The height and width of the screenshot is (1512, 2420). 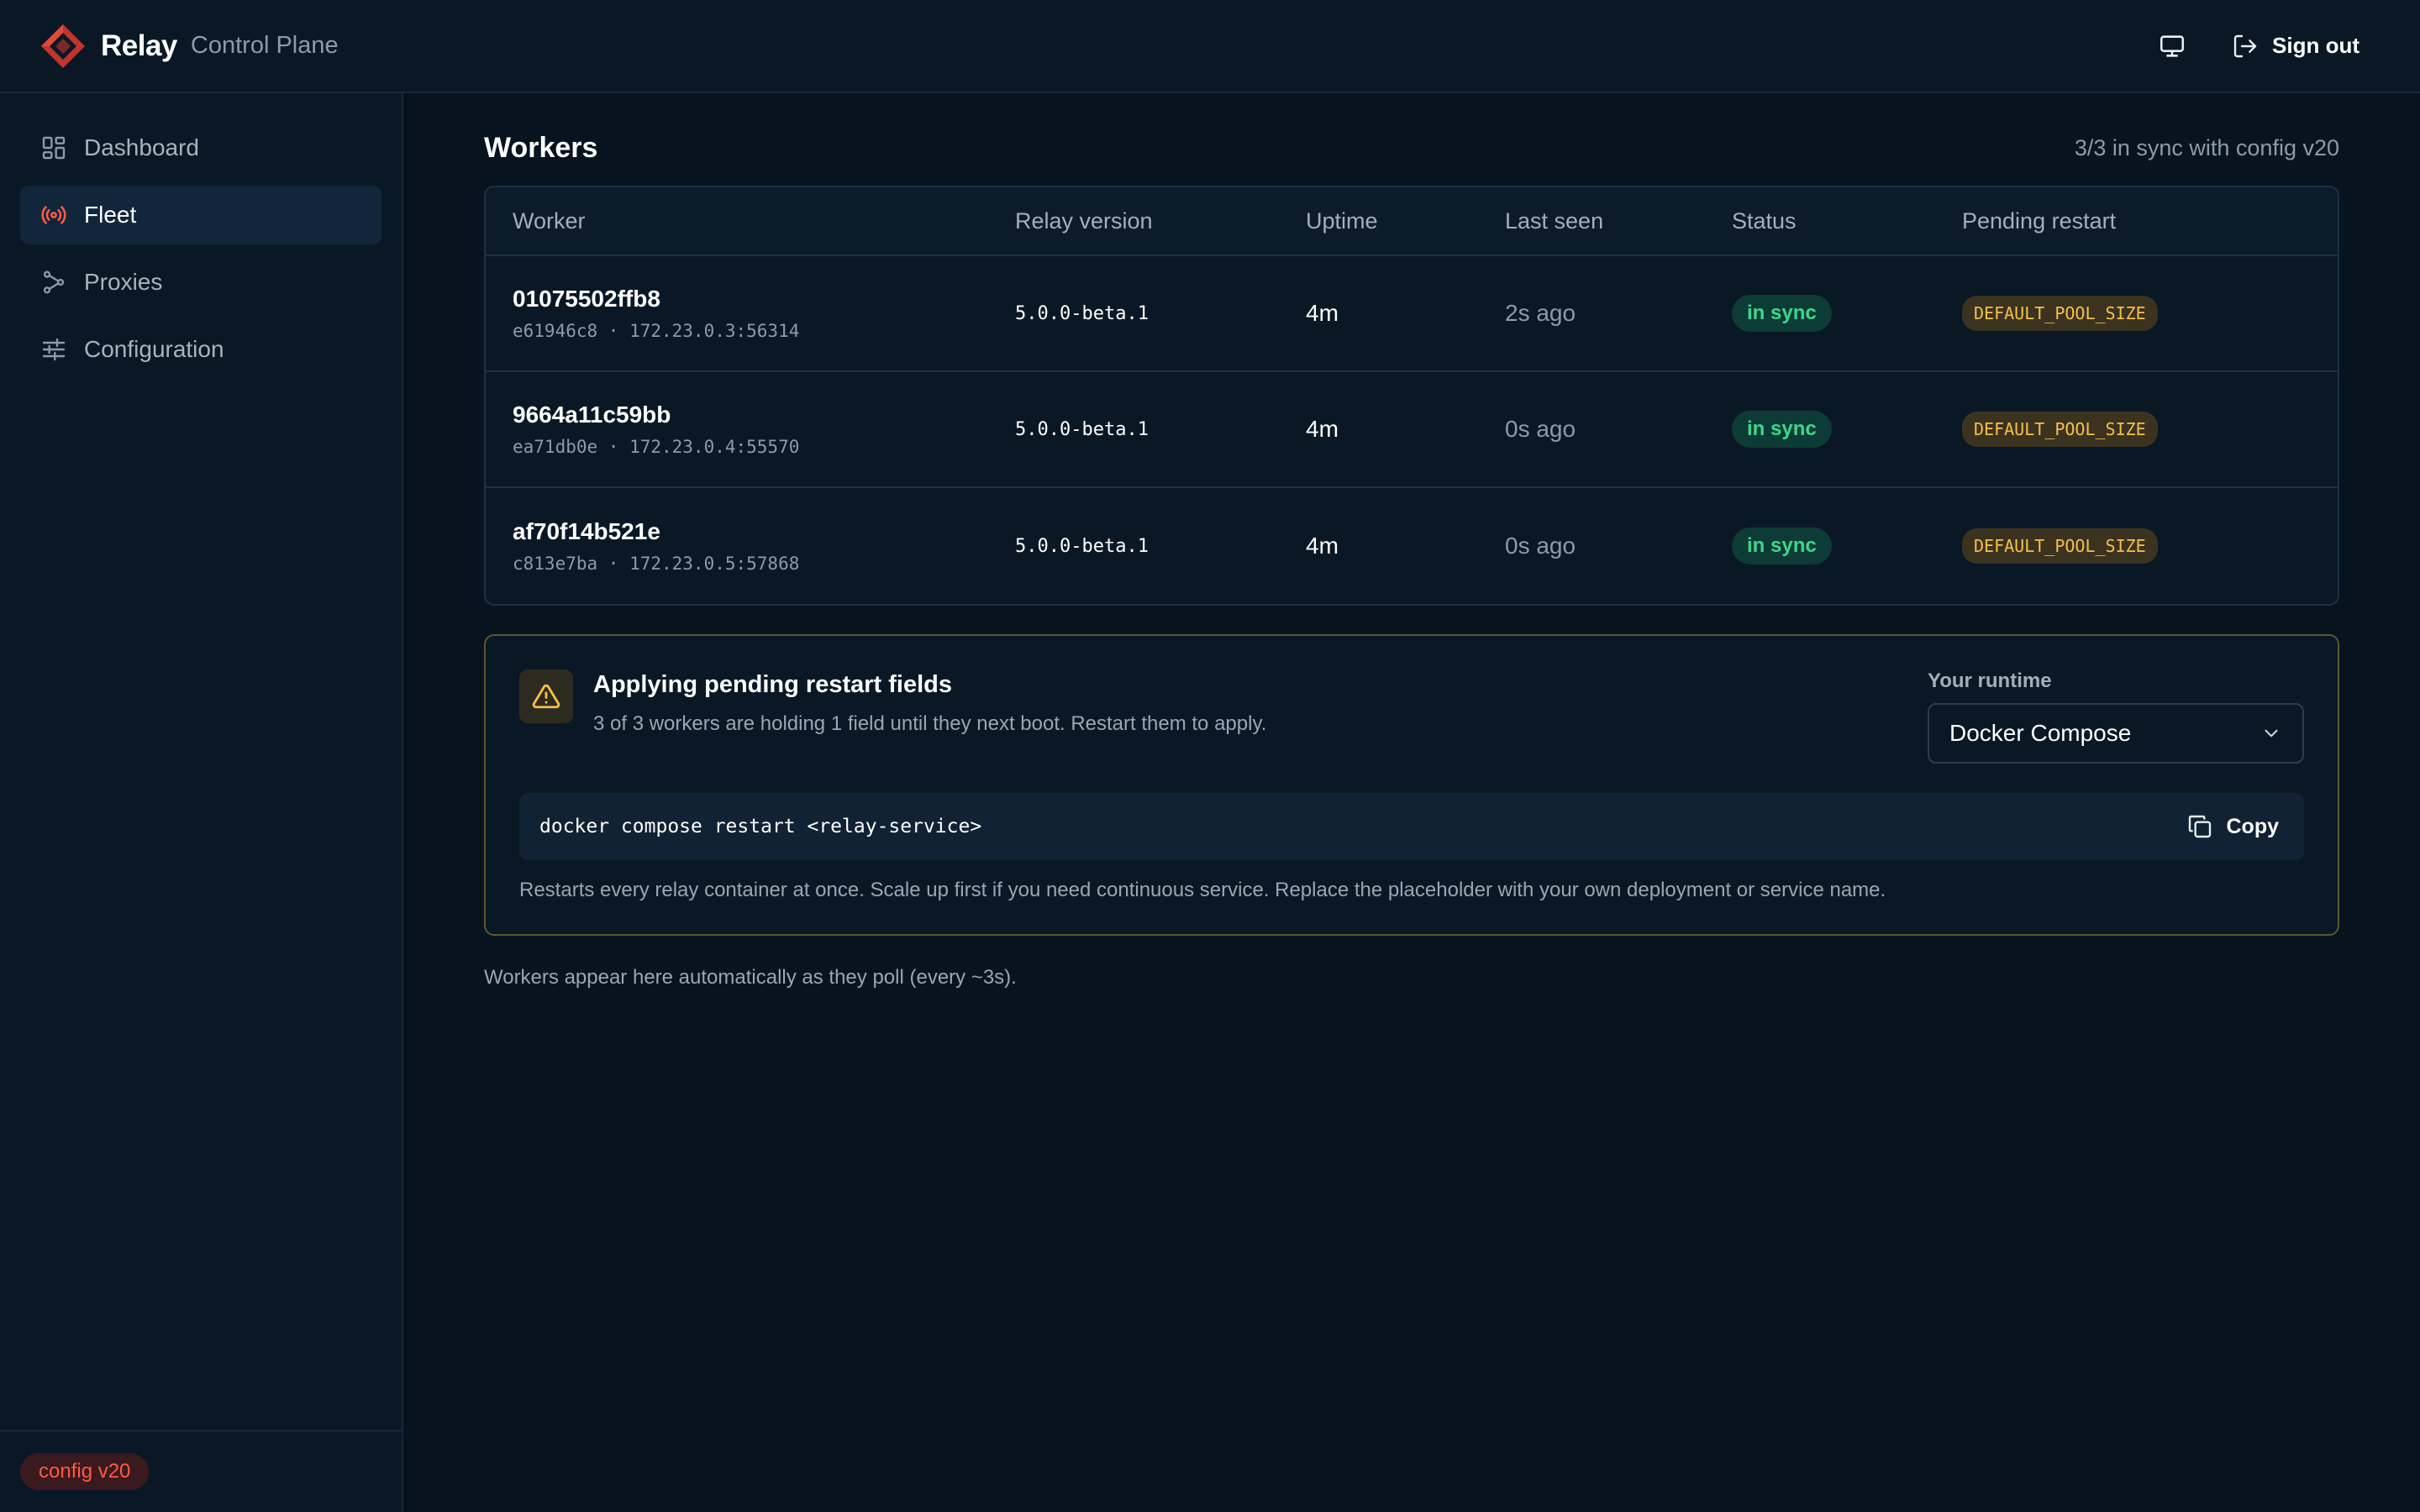 What do you see at coordinates (772, 684) in the screenshot?
I see `restart-panel-title: Applying pending restart fields` at bounding box center [772, 684].